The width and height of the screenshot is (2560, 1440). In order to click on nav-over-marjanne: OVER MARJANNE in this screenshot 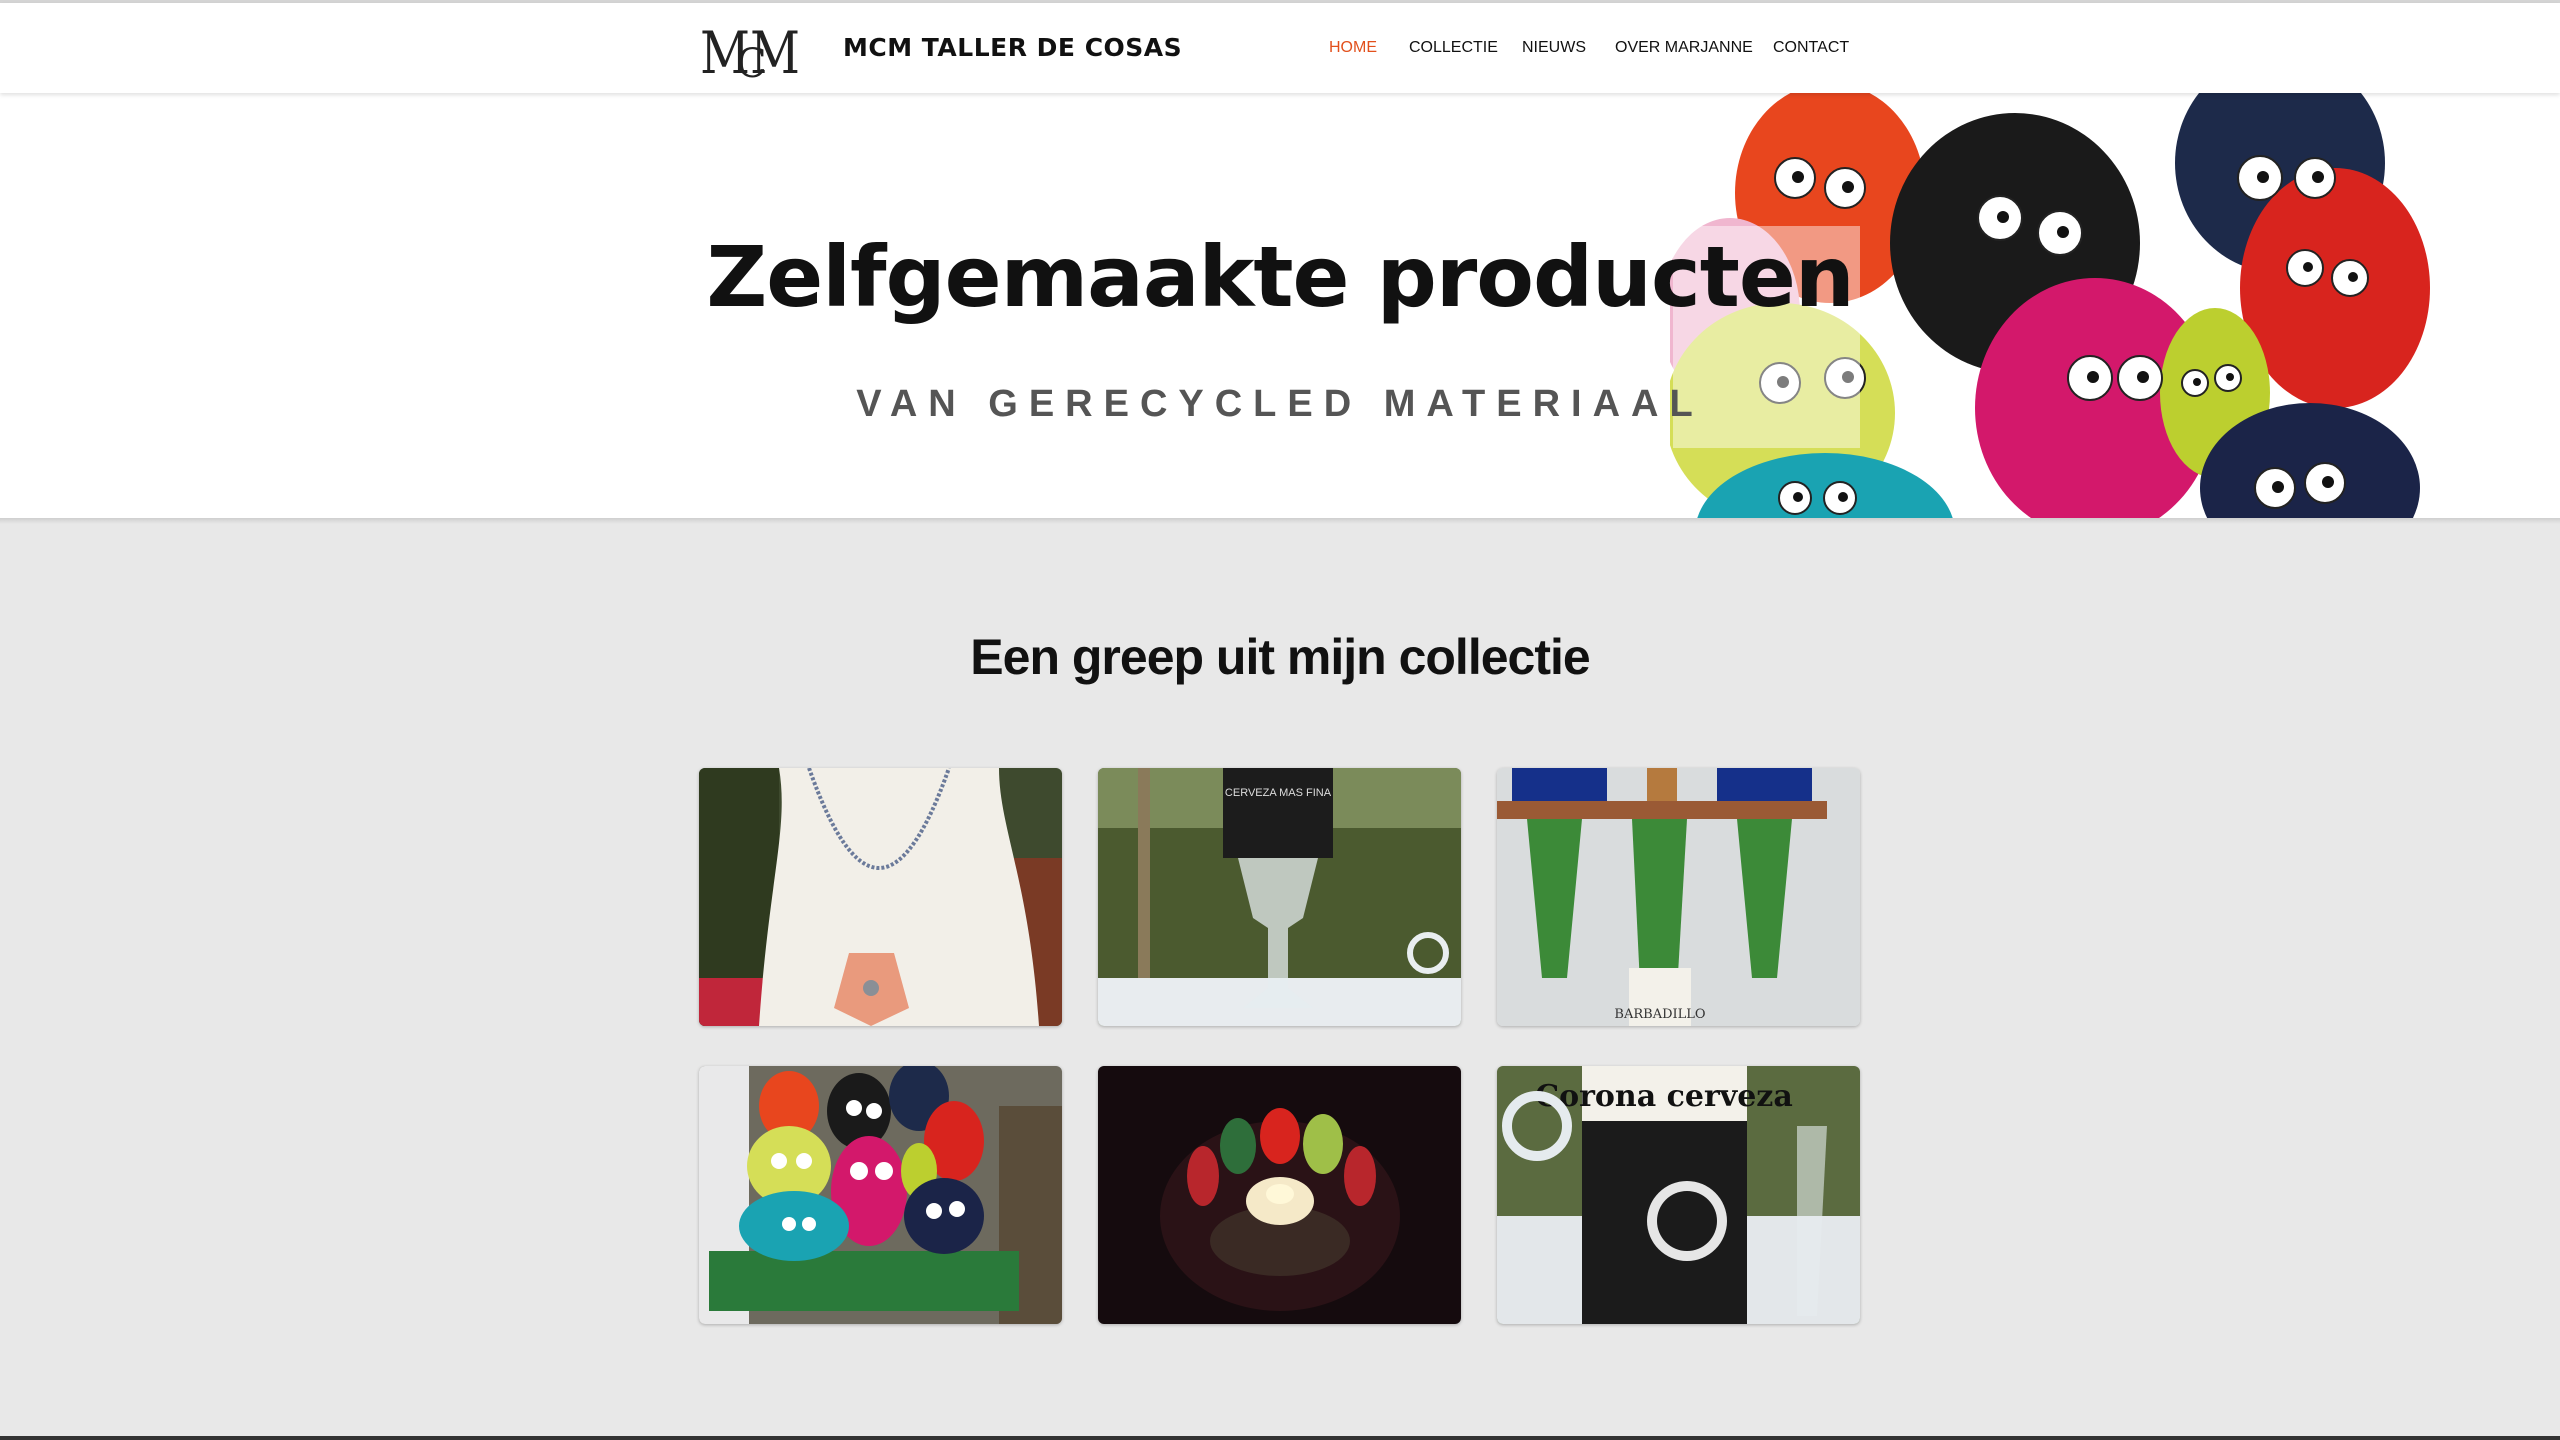, I will do `click(1684, 48)`.